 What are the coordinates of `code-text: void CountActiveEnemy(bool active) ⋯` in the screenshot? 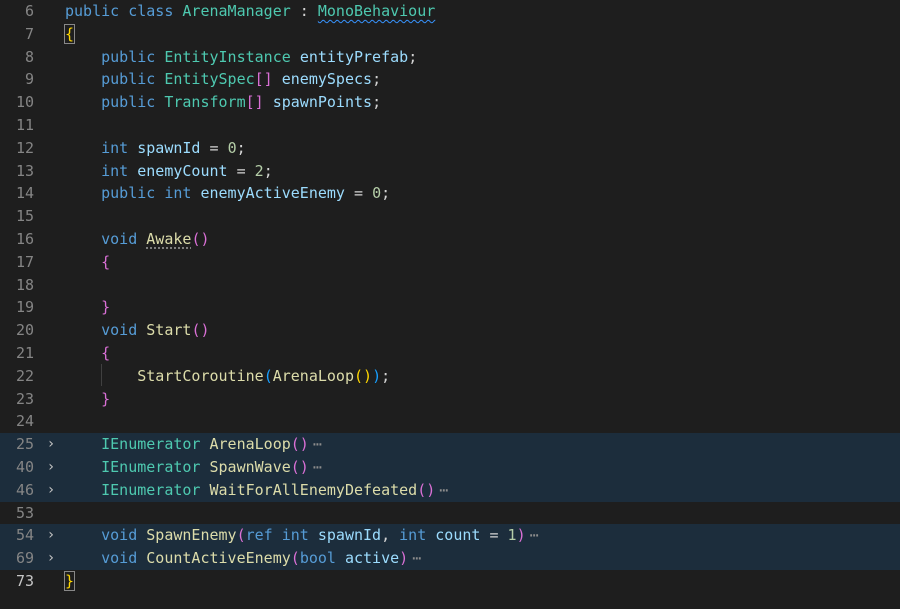 It's located at (243, 558).